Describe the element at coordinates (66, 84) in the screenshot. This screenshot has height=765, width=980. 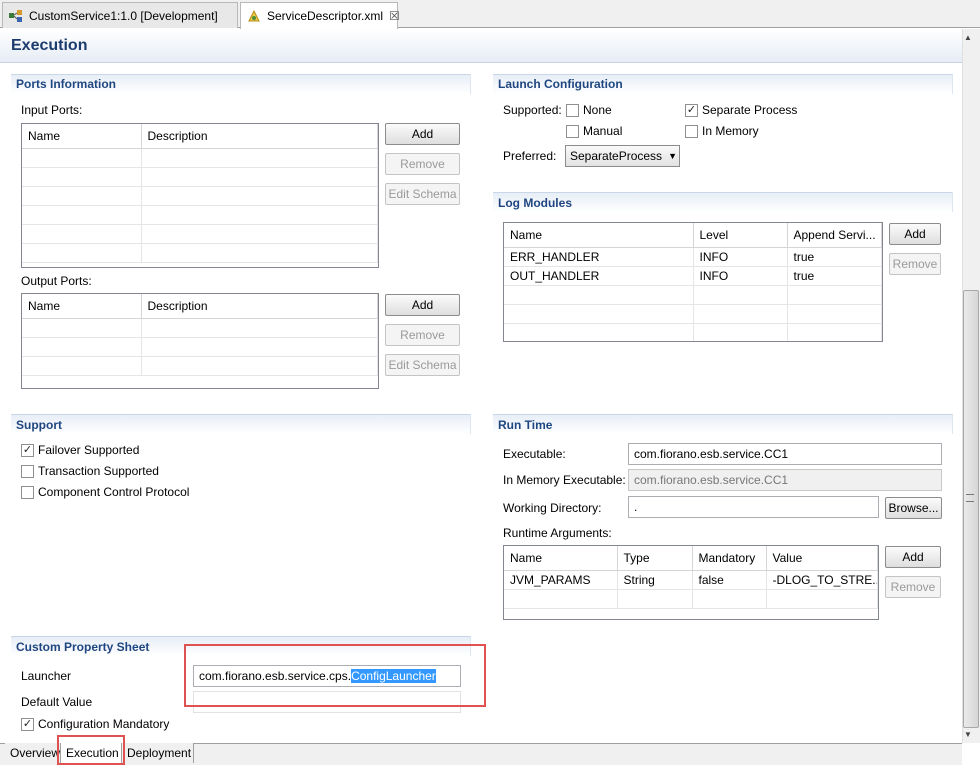
I see `section-ports-title: Ports Information` at that location.